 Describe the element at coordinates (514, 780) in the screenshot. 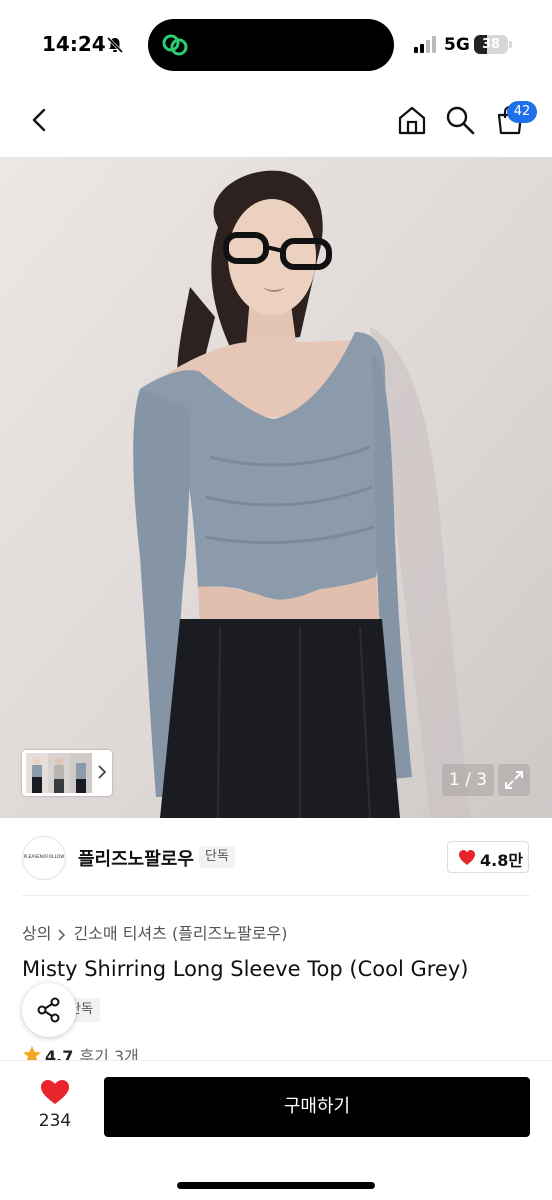

I see `expand-icon` at that location.